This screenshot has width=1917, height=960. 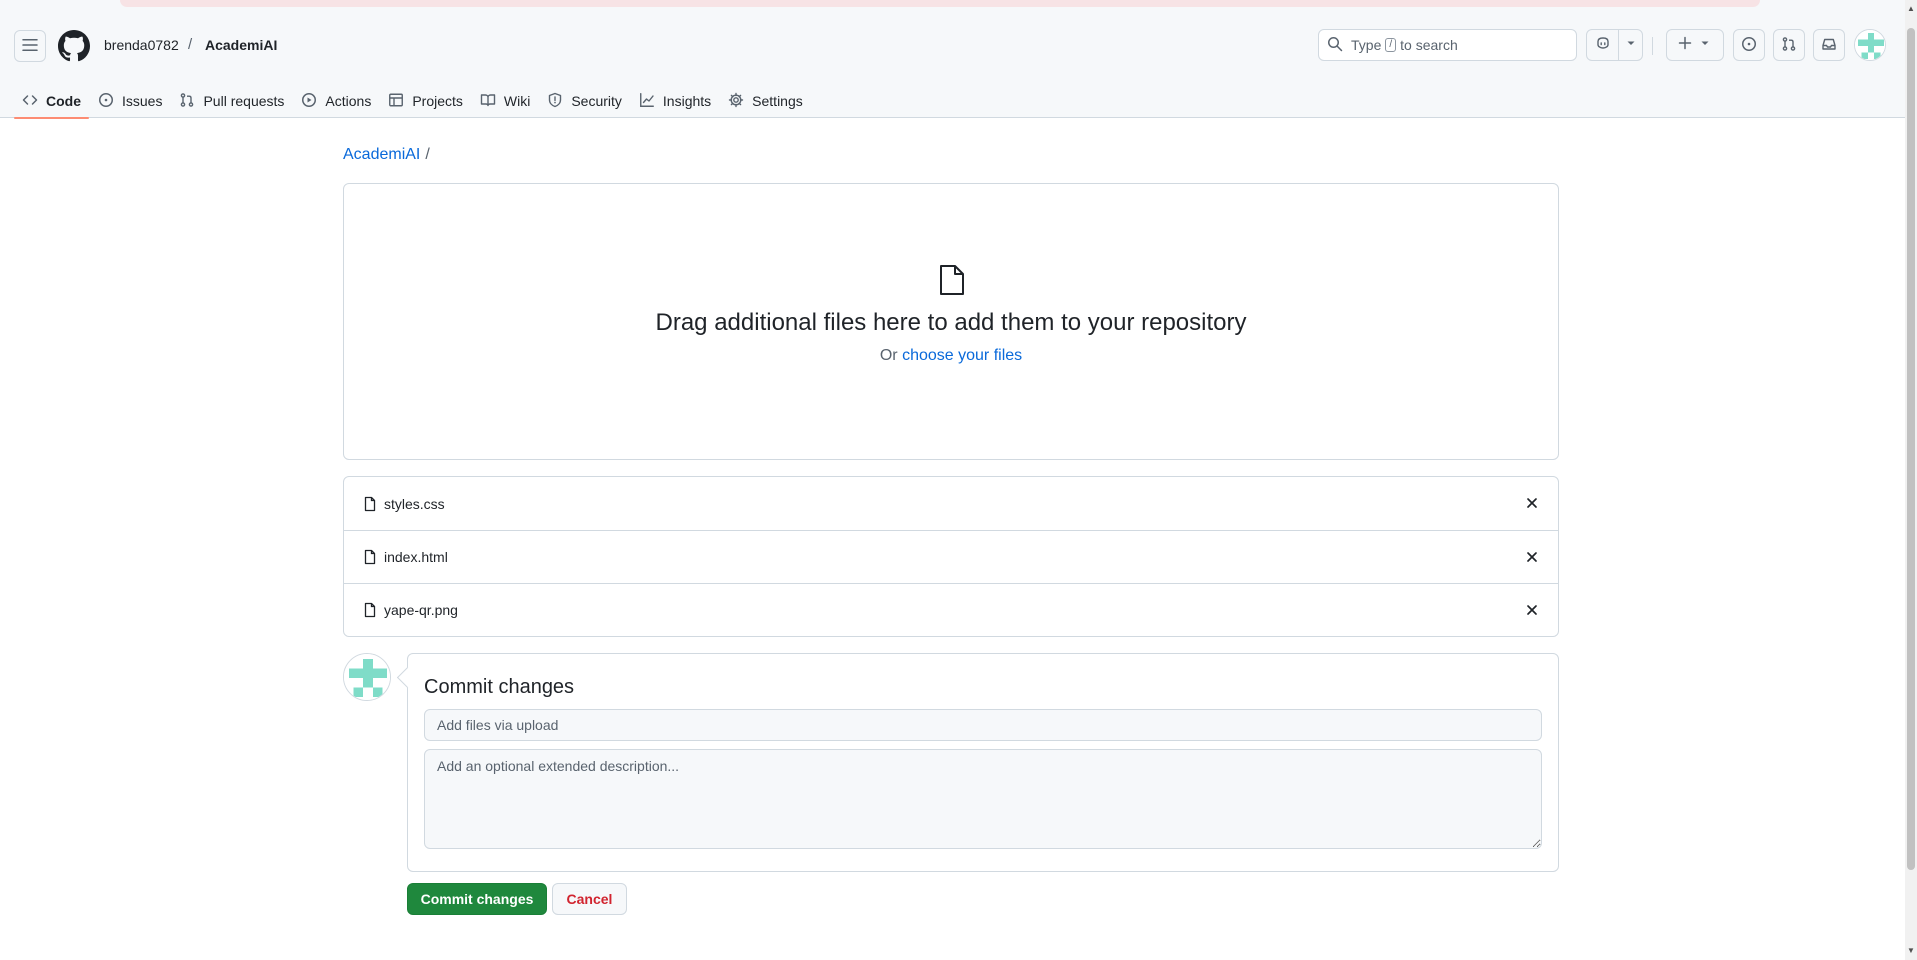 What do you see at coordinates (1429, 45) in the screenshot?
I see `search-suffix: to search` at bounding box center [1429, 45].